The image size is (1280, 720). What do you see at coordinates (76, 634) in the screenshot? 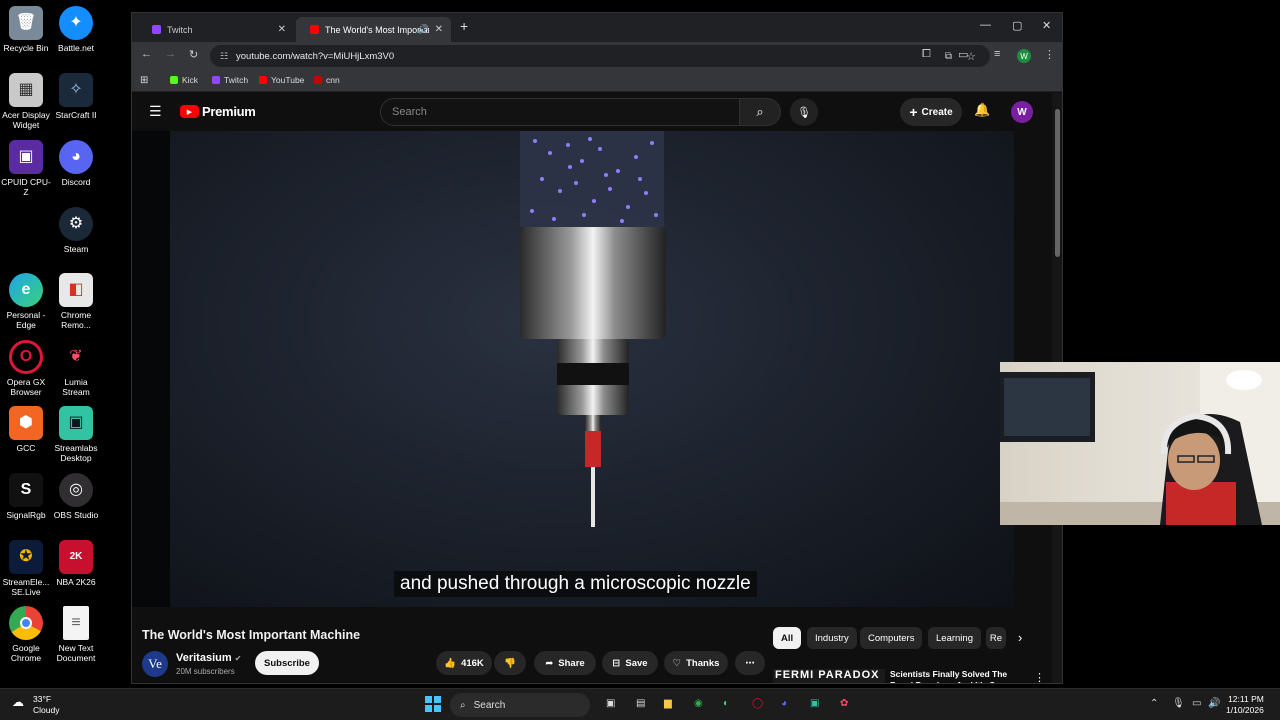
I see `desktop-icon-new-text-document: ≡ New Text Document` at bounding box center [76, 634].